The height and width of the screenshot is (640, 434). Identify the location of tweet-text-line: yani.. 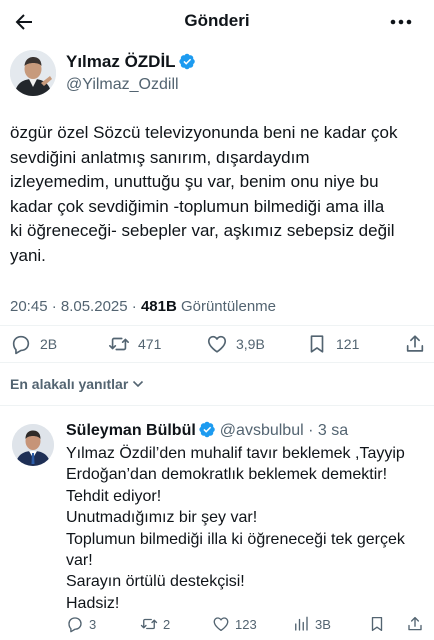
(28, 255).